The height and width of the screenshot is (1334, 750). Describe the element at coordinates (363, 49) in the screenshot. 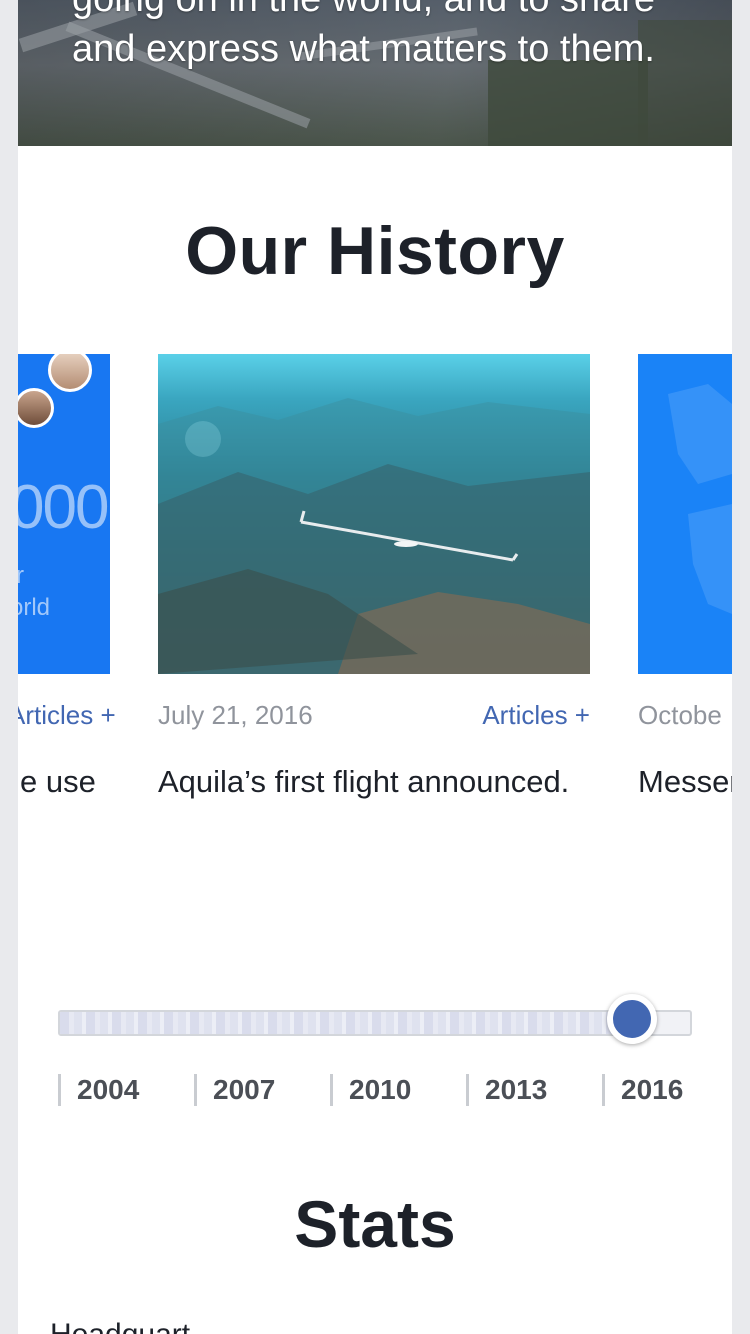

I see `hero-text-line: and express what matters to them.` at that location.